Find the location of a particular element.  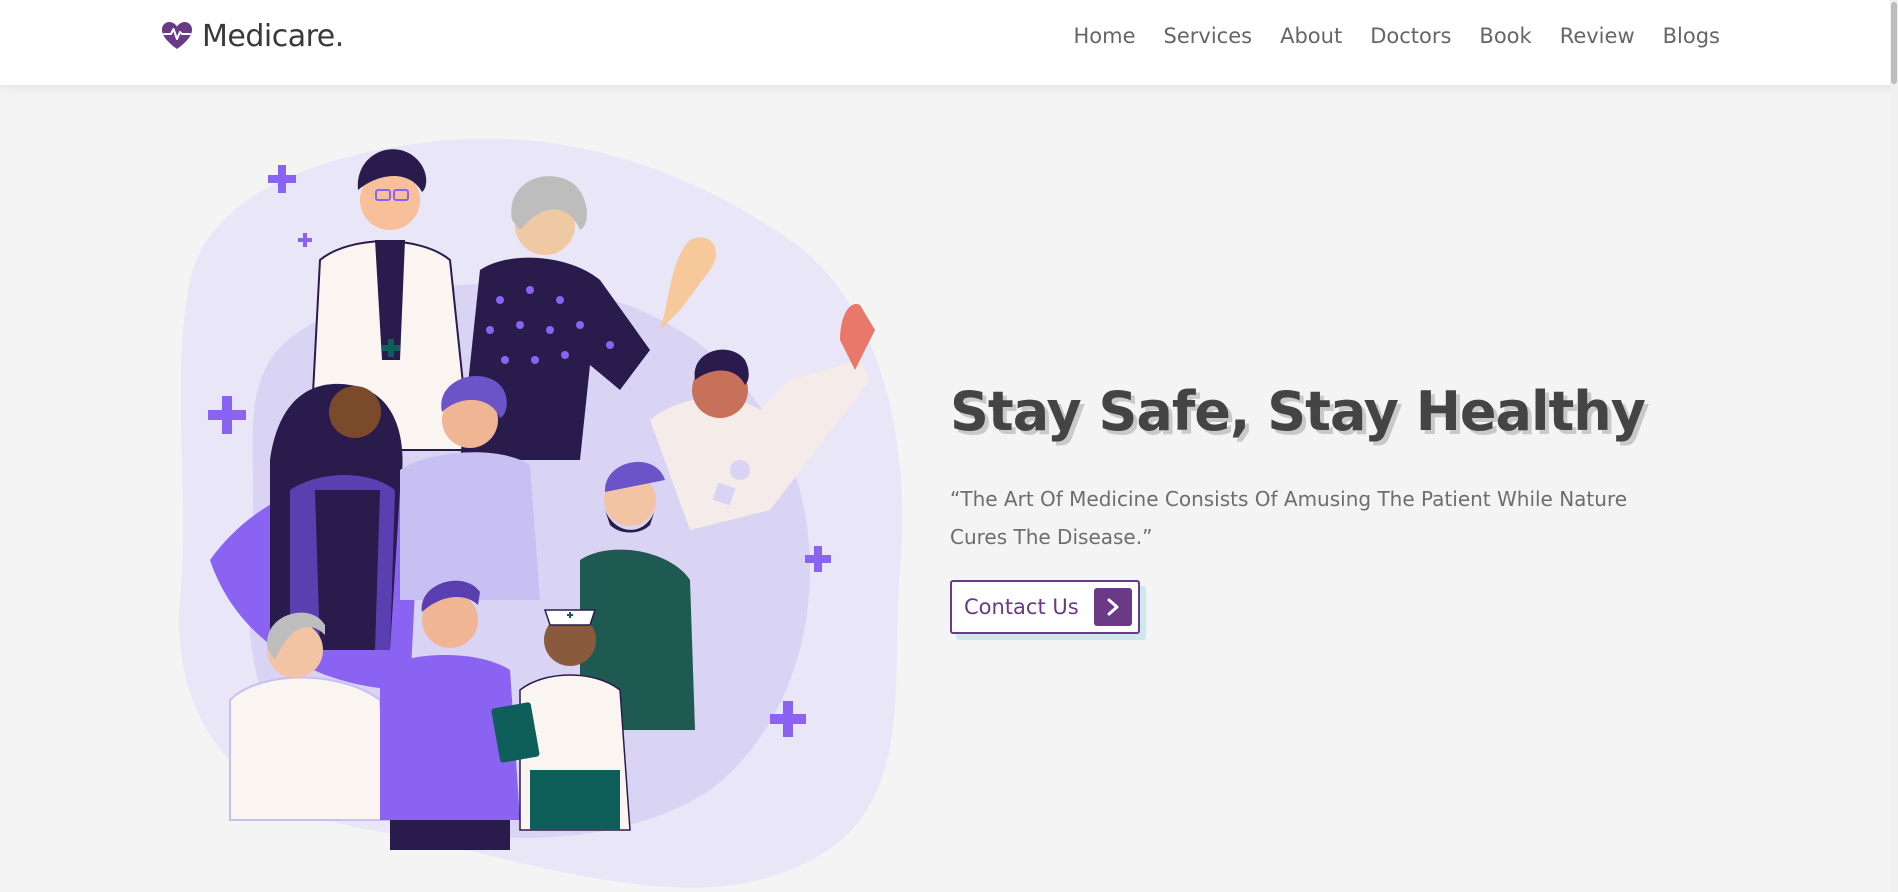

scrollbar-thumb is located at coordinates (1894, 43).